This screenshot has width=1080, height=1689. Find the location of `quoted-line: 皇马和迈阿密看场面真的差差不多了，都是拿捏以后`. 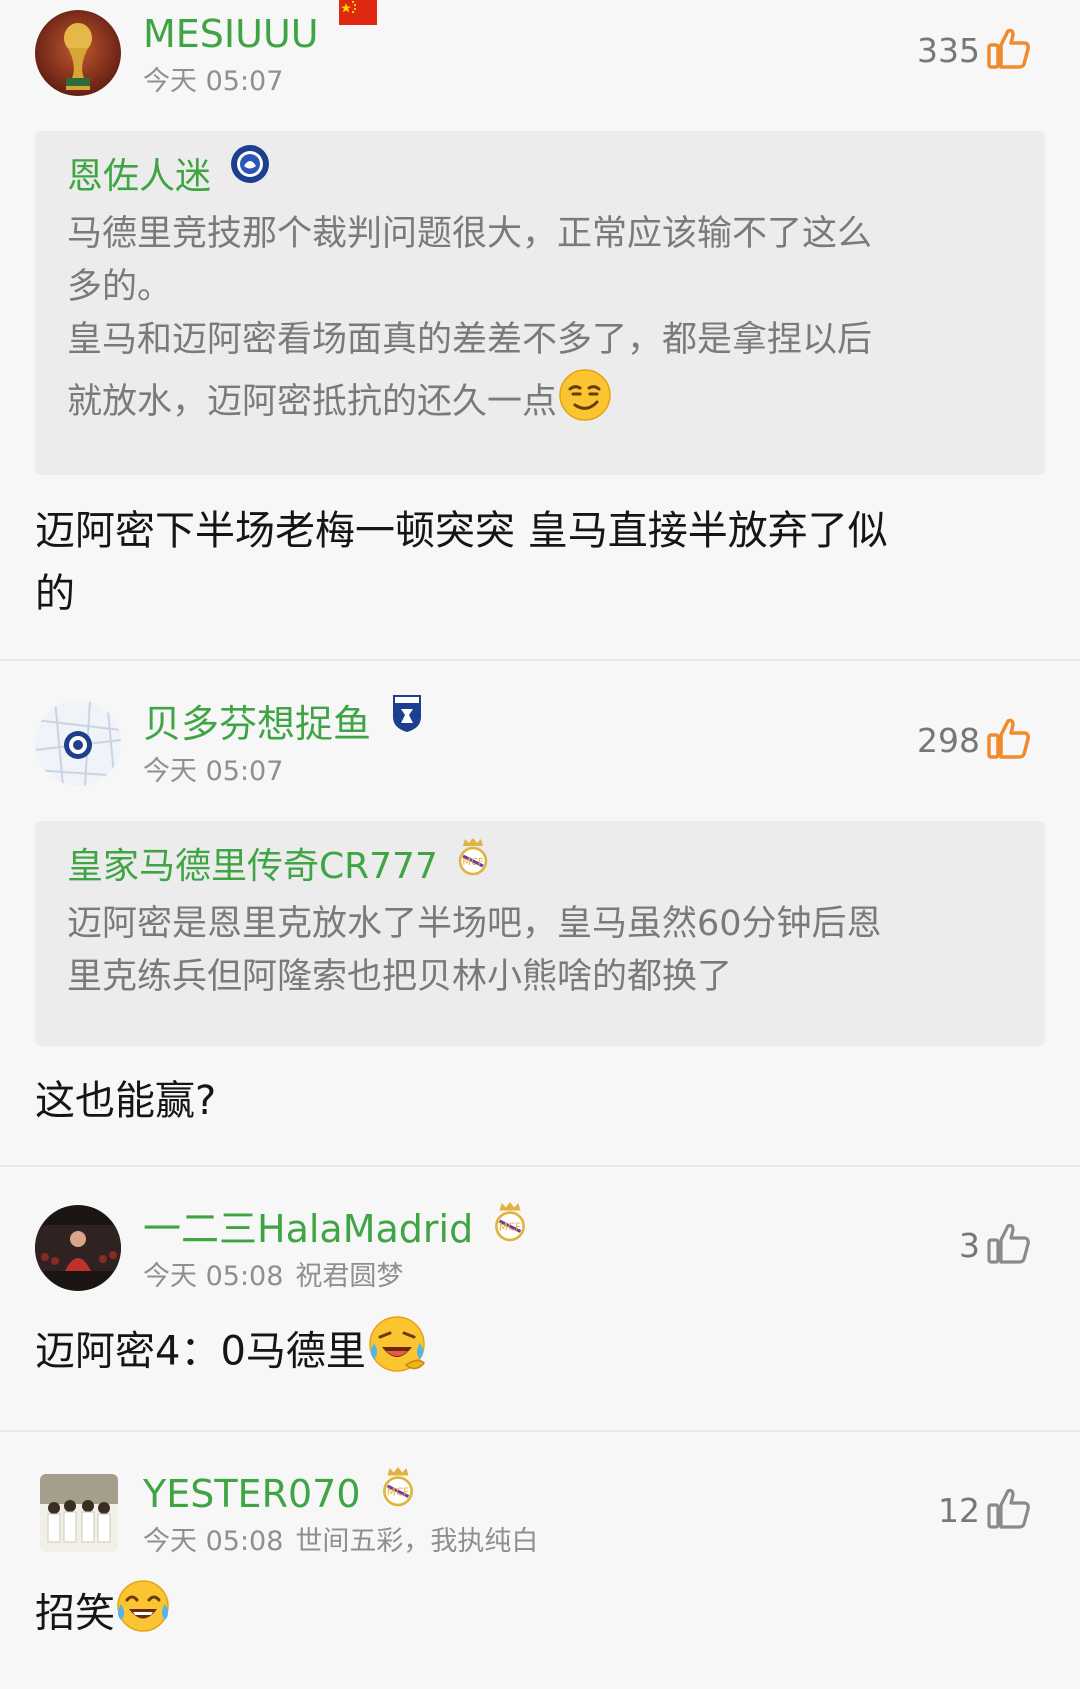

quoted-line: 皇马和迈阿密看场面真的差差不多了，都是拿捏以后 is located at coordinates (470, 340).